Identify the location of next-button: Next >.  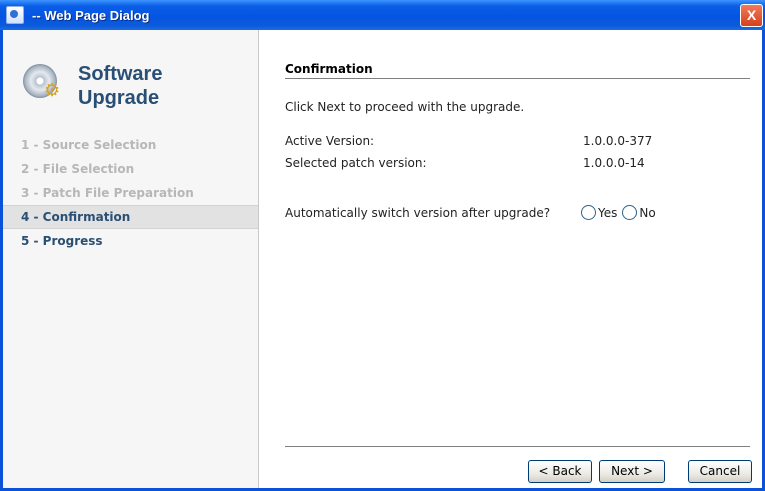
(632, 471).